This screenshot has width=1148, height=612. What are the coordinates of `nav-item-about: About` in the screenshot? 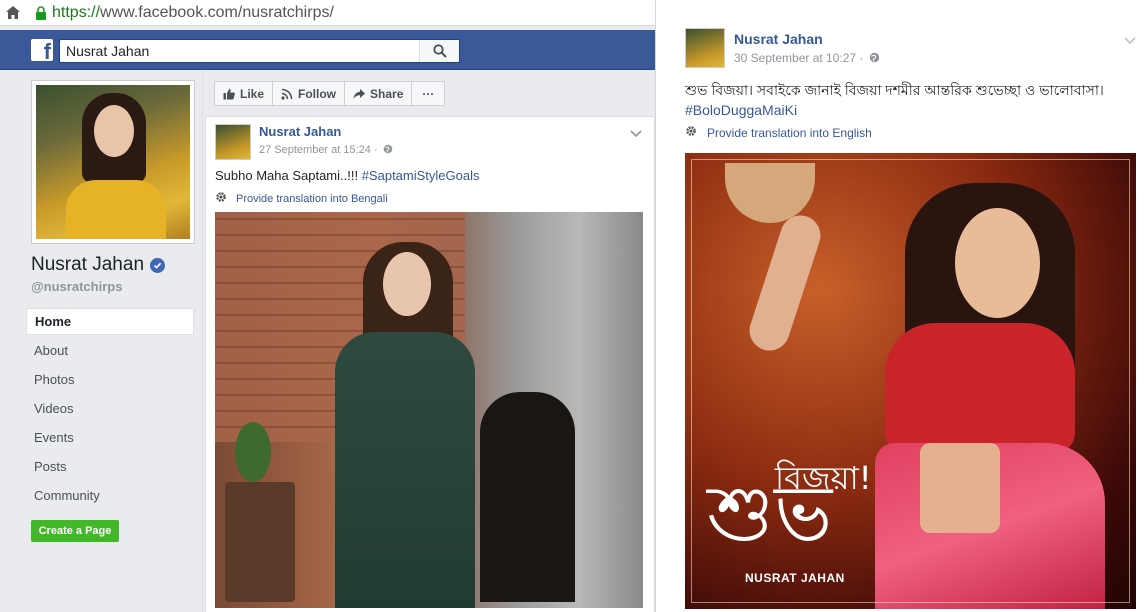 It's located at (110, 350).